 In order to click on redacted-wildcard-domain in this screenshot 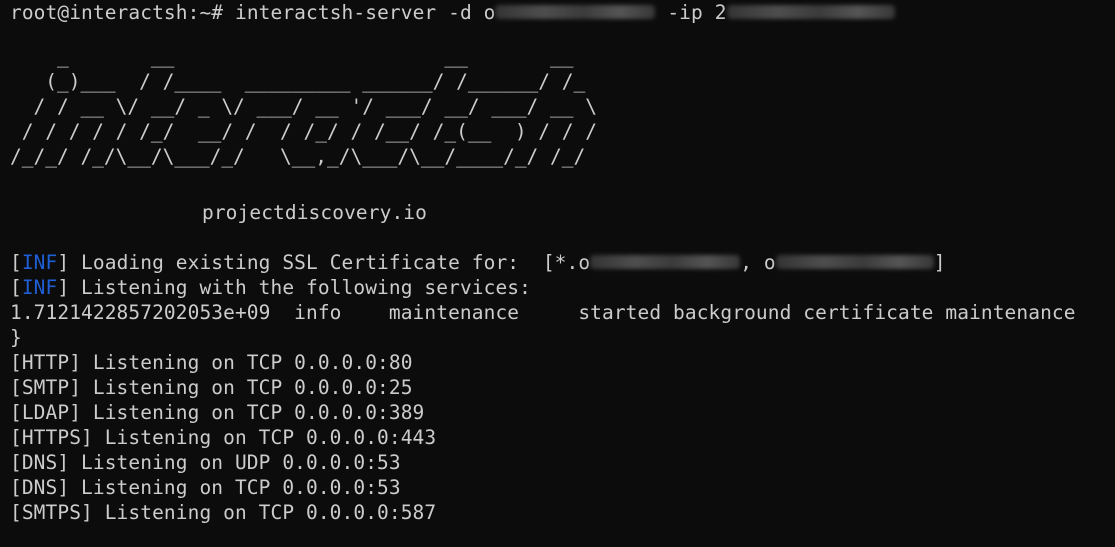, I will do `click(665, 262)`.